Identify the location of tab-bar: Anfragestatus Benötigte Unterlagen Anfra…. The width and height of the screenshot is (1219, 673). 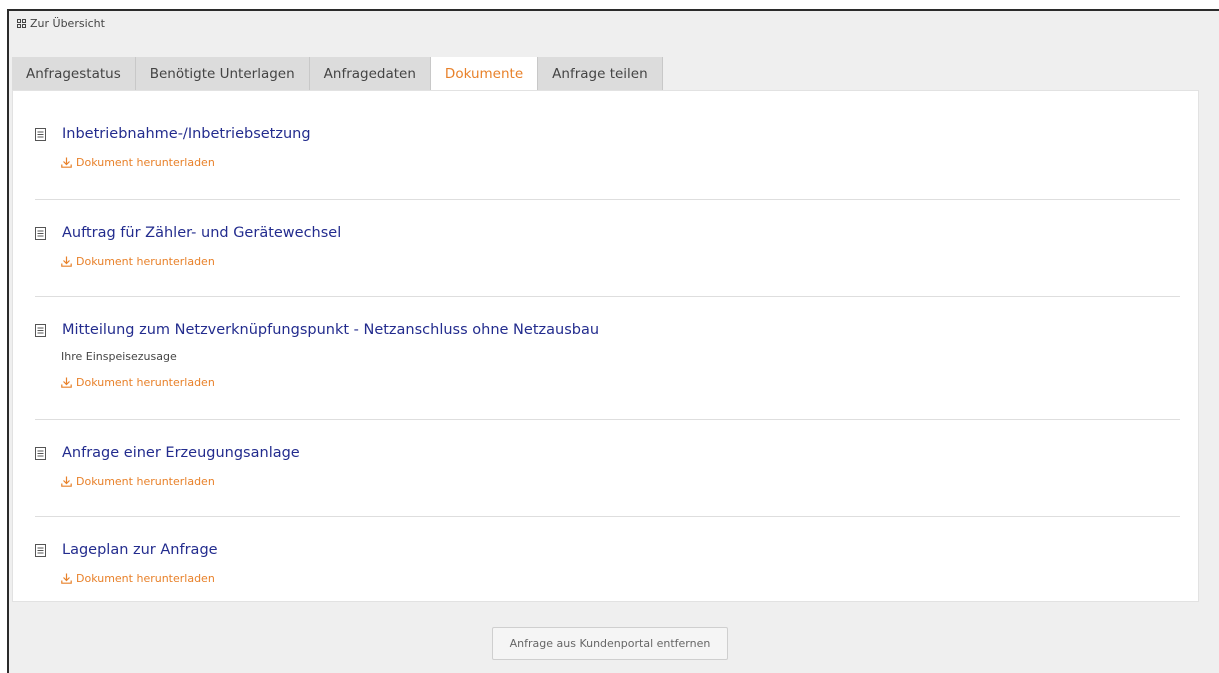
(337, 73).